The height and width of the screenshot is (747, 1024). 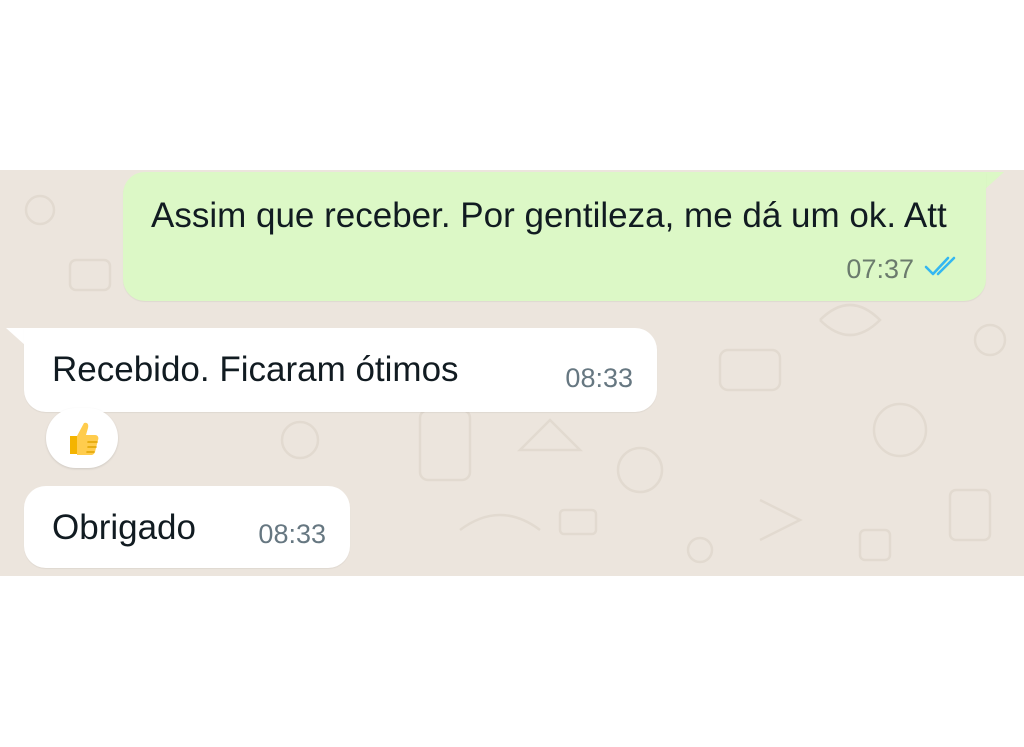 What do you see at coordinates (880, 269) in the screenshot?
I see `message-time: 07:37` at bounding box center [880, 269].